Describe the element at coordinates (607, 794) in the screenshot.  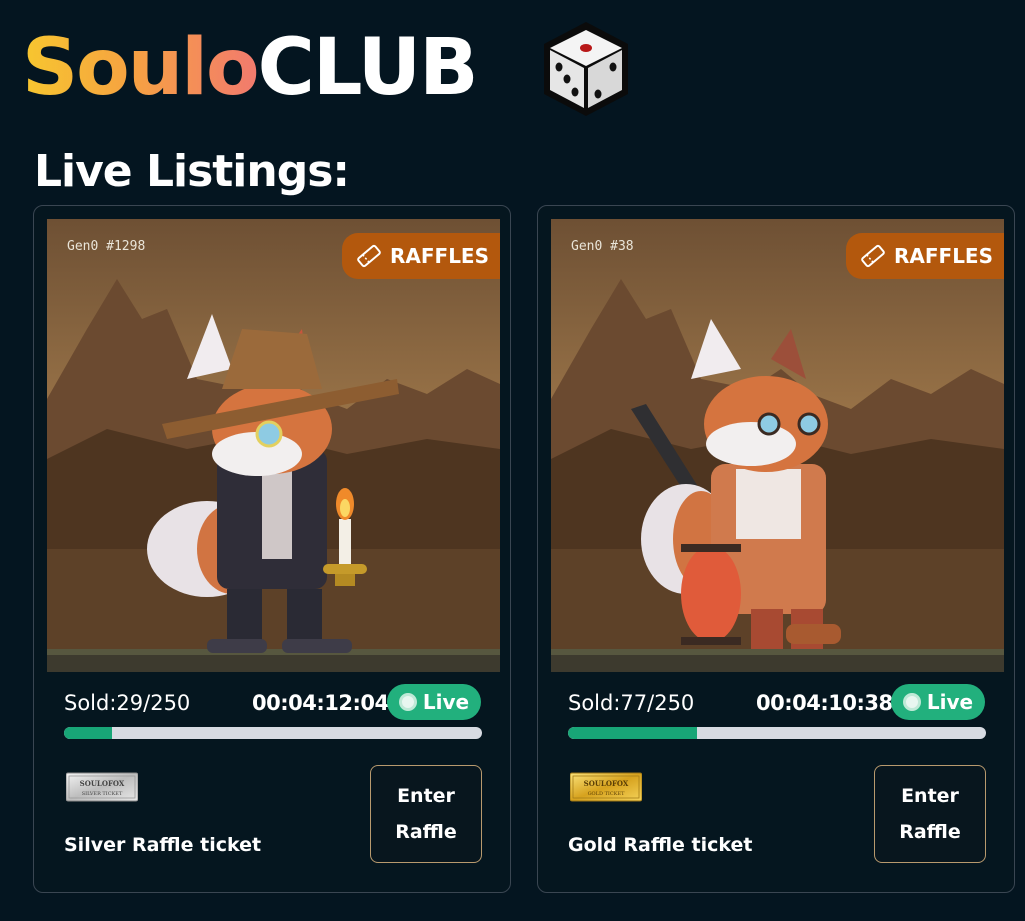
I see `ticket-type-text: GOLD TICKET` at that location.